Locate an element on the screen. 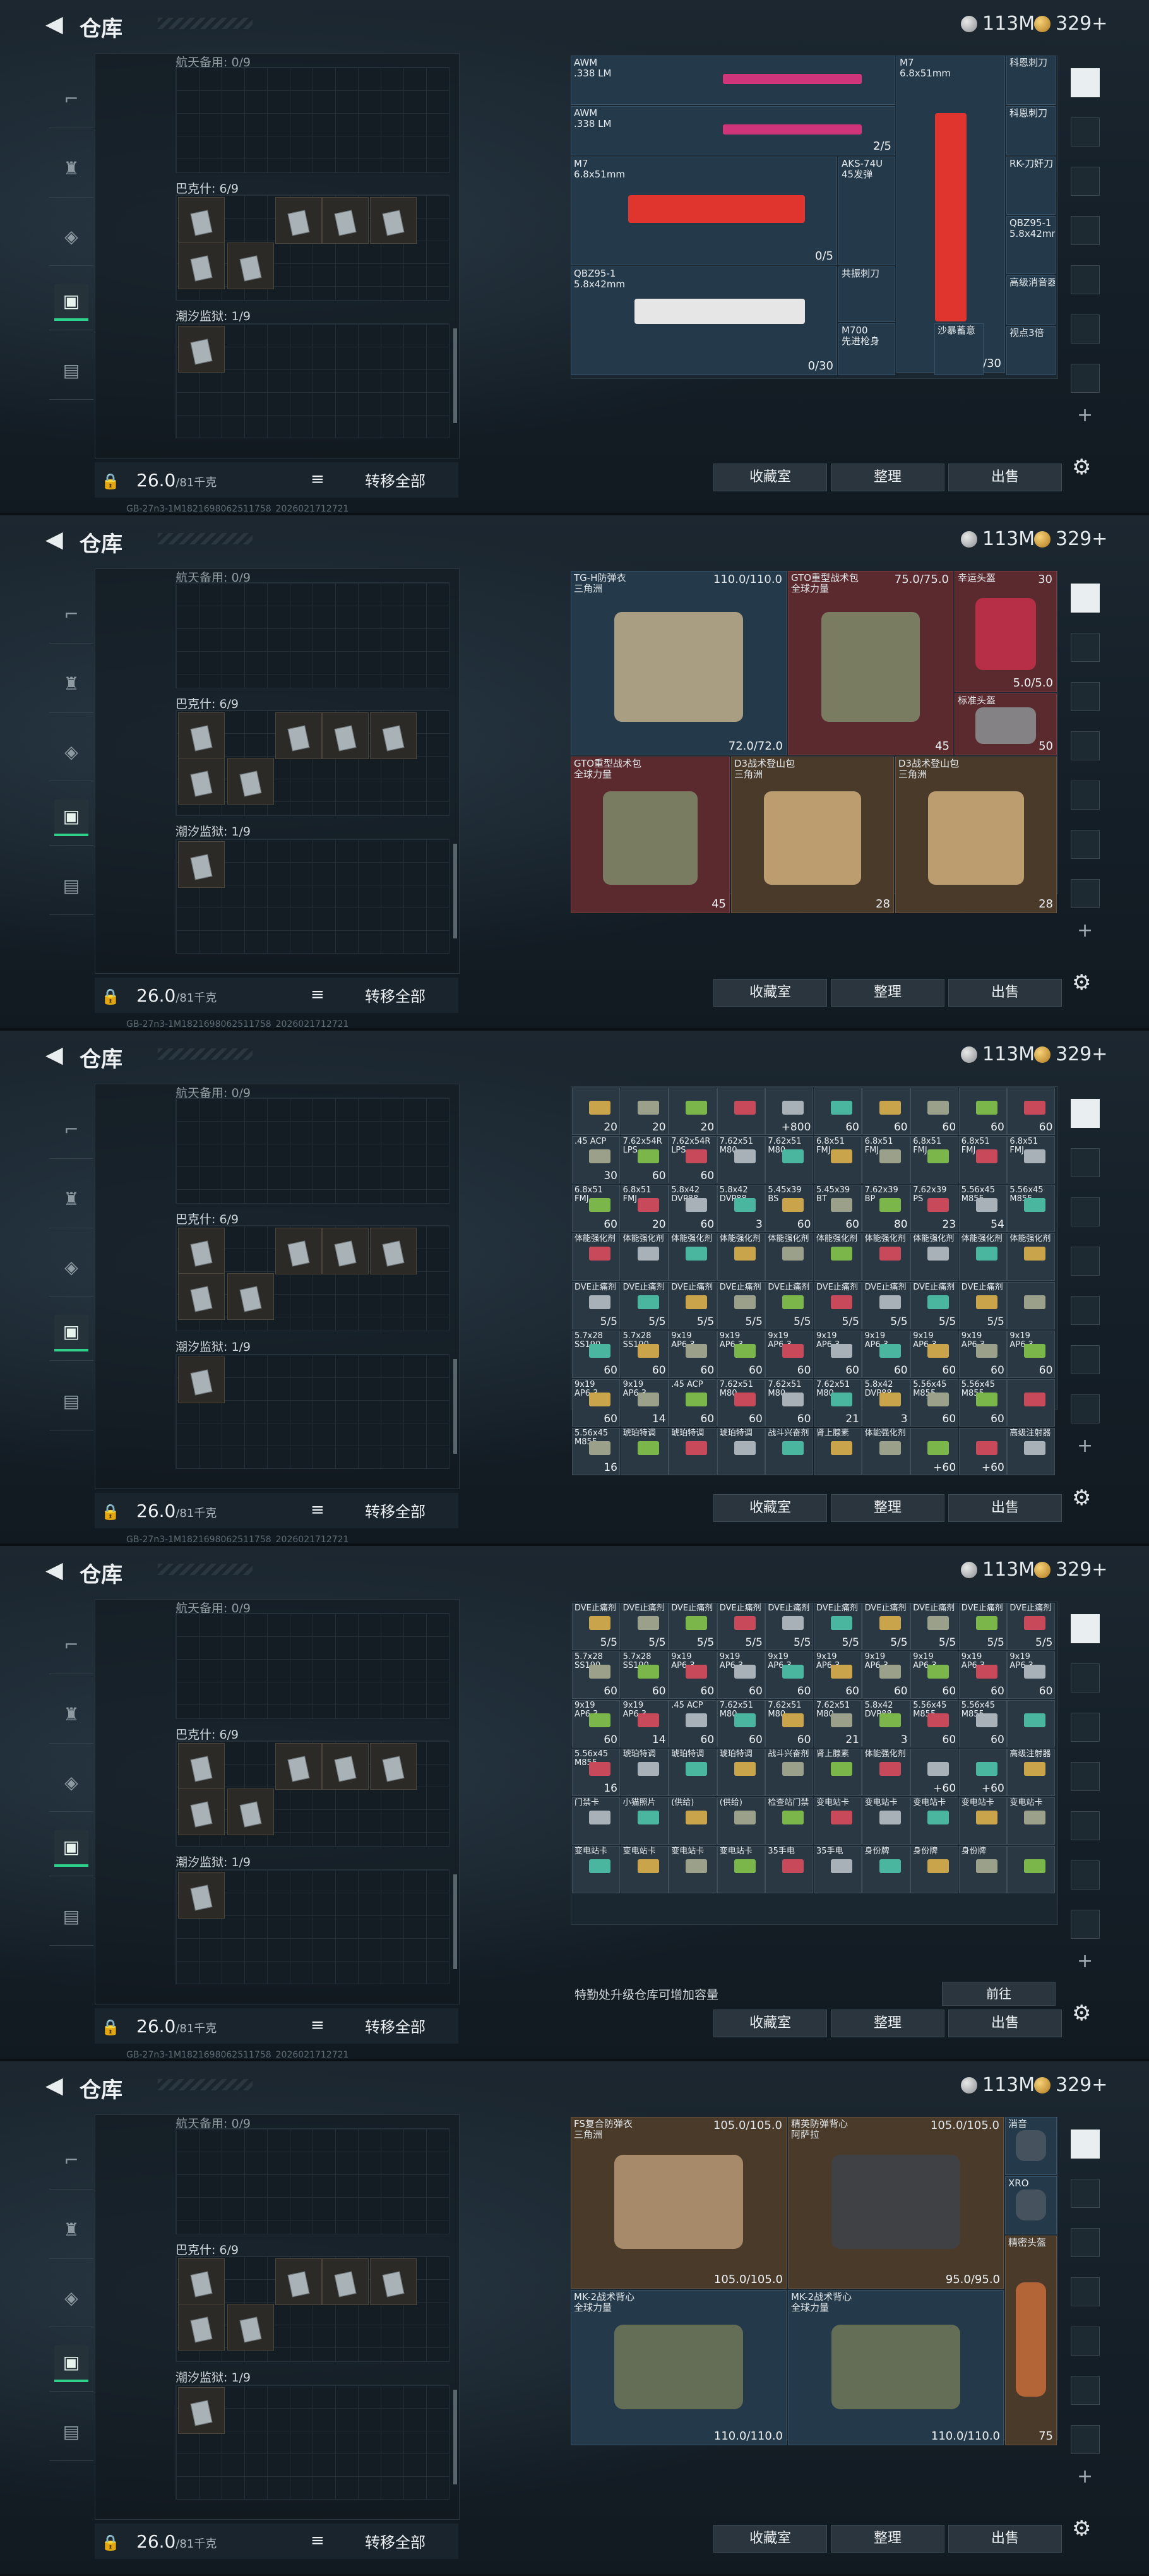  gear-slot: 精密头盔 75 is located at coordinates (1031, 2340).